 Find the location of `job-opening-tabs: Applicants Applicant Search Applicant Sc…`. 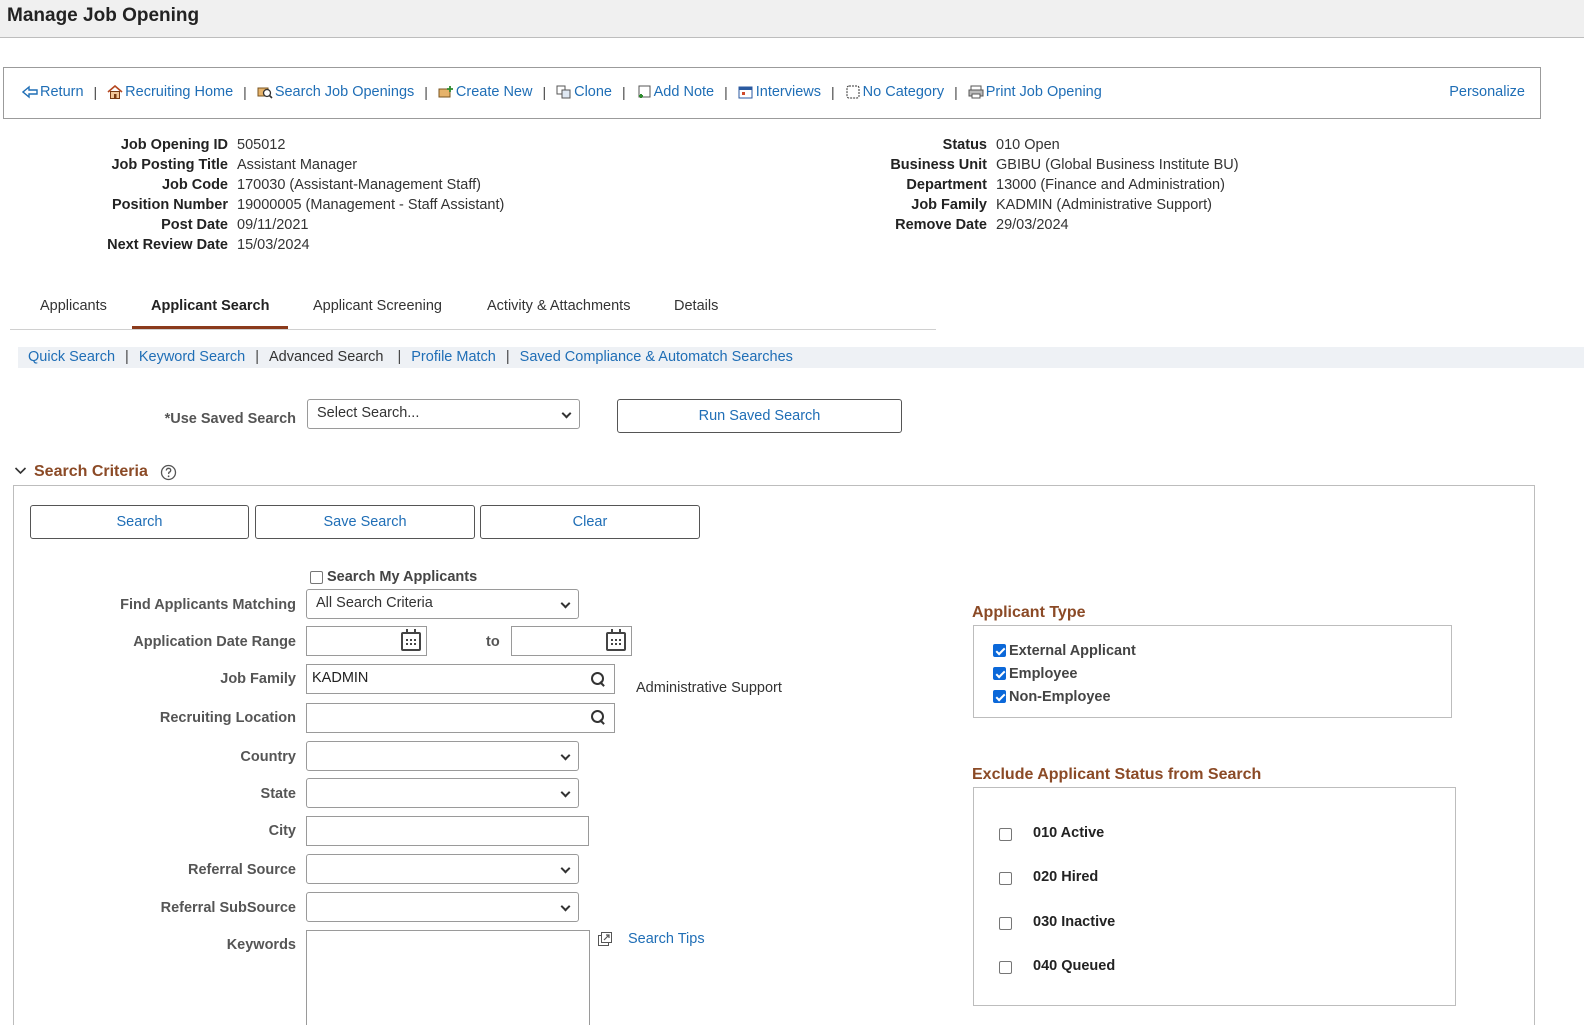

job-opening-tabs: Applicants Applicant Search Applicant Sc… is located at coordinates (473, 311).